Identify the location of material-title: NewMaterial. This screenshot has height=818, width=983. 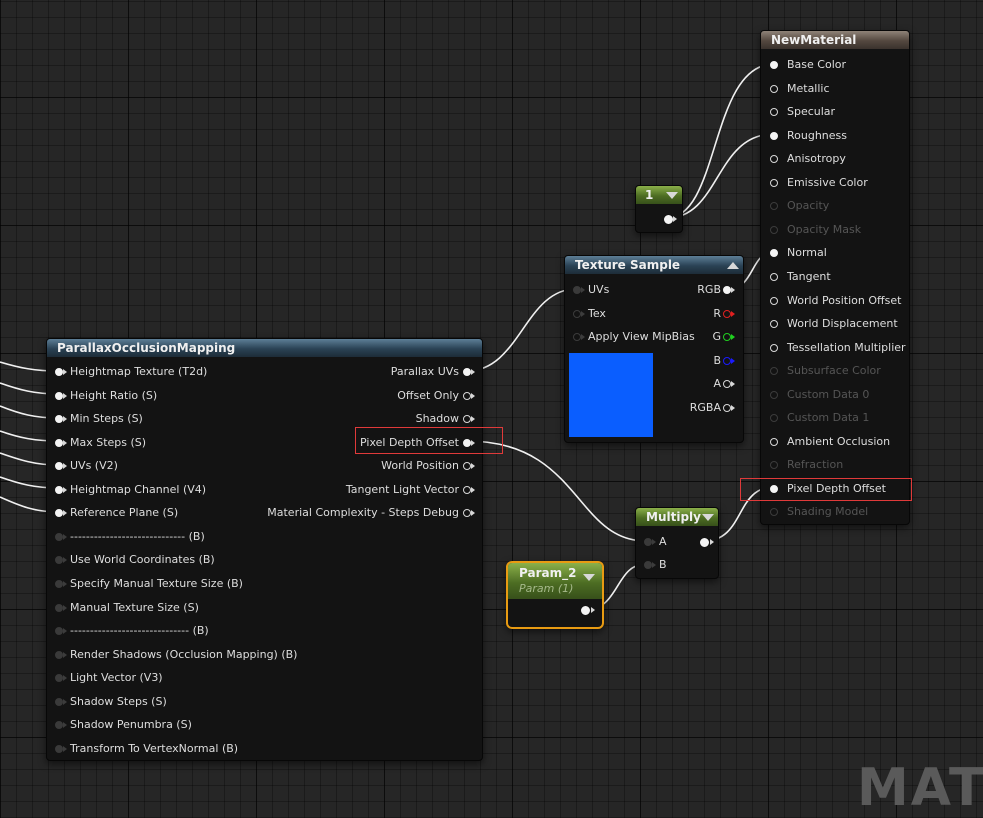
(835, 40).